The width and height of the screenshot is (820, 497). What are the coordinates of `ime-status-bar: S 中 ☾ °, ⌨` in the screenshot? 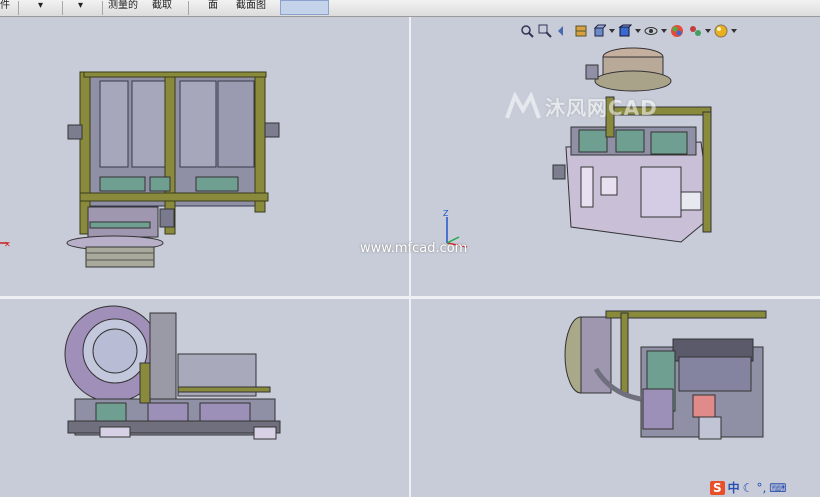 It's located at (765, 487).